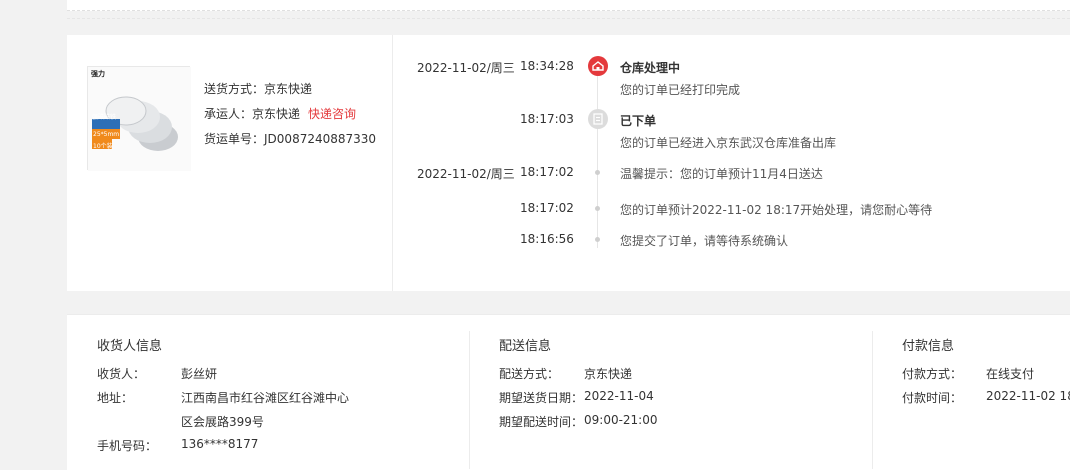 Image resolution: width=1070 pixels, height=470 pixels. I want to click on shipping-method-row: 送货方式：京东快递, so click(258, 88).